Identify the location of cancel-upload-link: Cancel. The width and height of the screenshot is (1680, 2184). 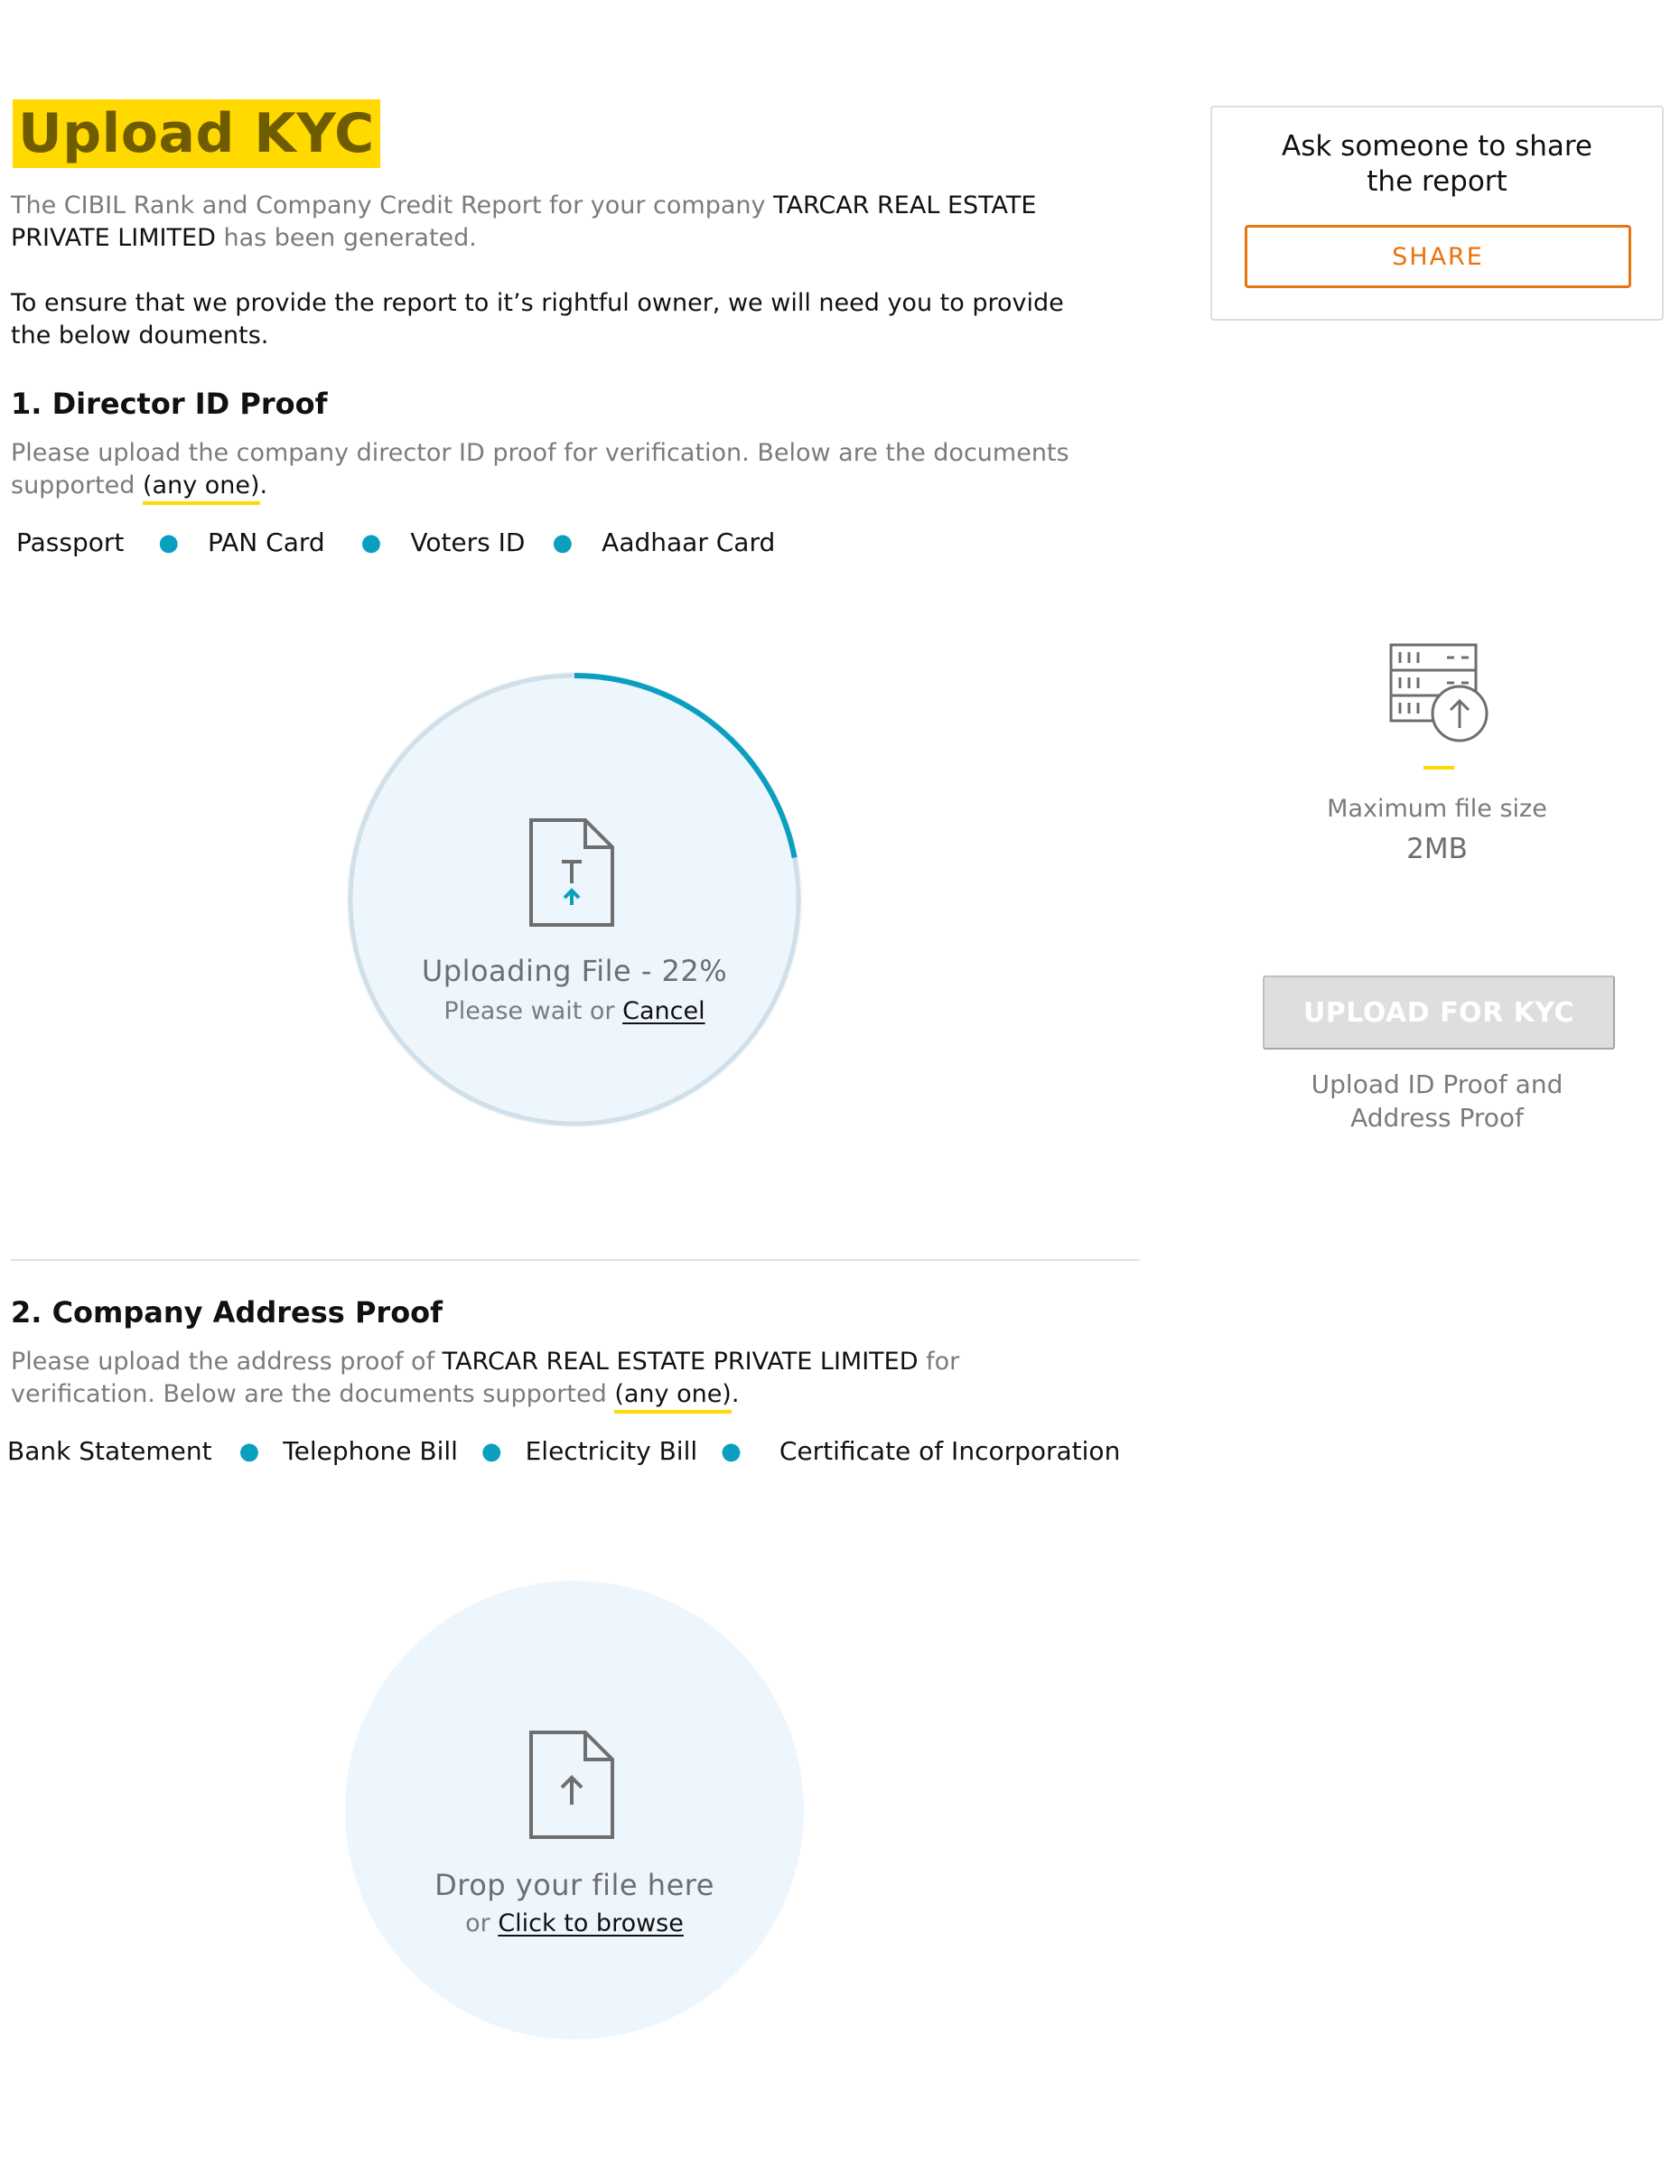
(663, 1011).